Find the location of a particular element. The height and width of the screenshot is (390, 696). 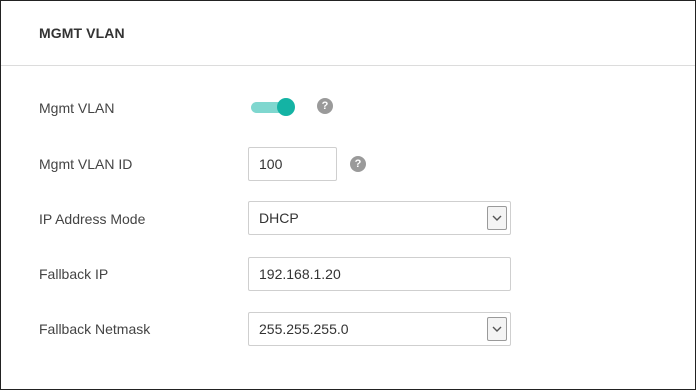

fallback-netmask-value: 255.255.255.0 is located at coordinates (304, 329).